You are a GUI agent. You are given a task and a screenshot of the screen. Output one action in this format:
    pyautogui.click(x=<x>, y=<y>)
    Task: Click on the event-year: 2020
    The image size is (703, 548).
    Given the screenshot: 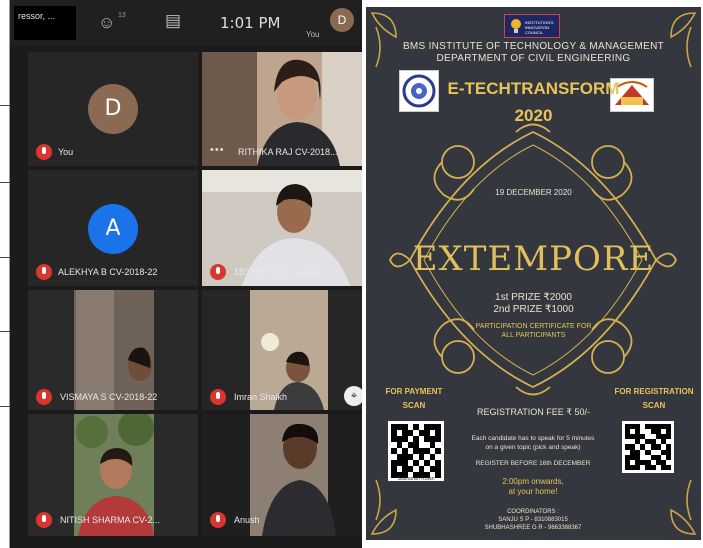 What is the action you would take?
    pyautogui.click(x=533, y=115)
    